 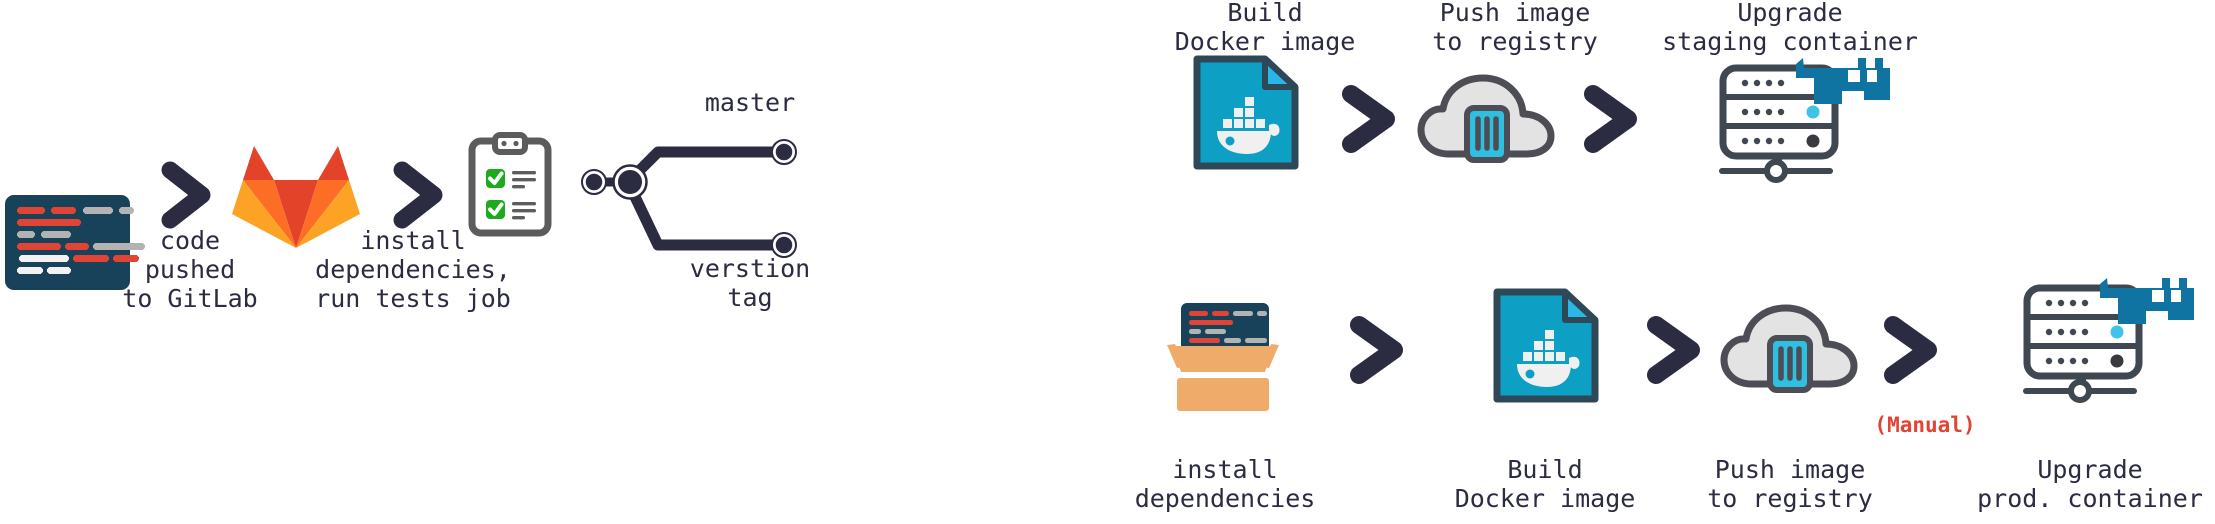 I want to click on clipboard-checklist-icon, so click(x=510, y=184).